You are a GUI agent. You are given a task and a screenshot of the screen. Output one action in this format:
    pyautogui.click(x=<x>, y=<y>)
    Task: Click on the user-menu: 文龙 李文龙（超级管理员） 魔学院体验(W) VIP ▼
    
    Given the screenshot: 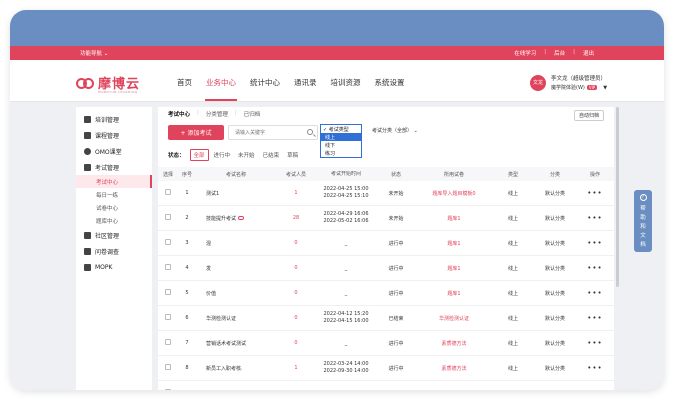 What is the action you would take?
    pyautogui.click(x=568, y=82)
    